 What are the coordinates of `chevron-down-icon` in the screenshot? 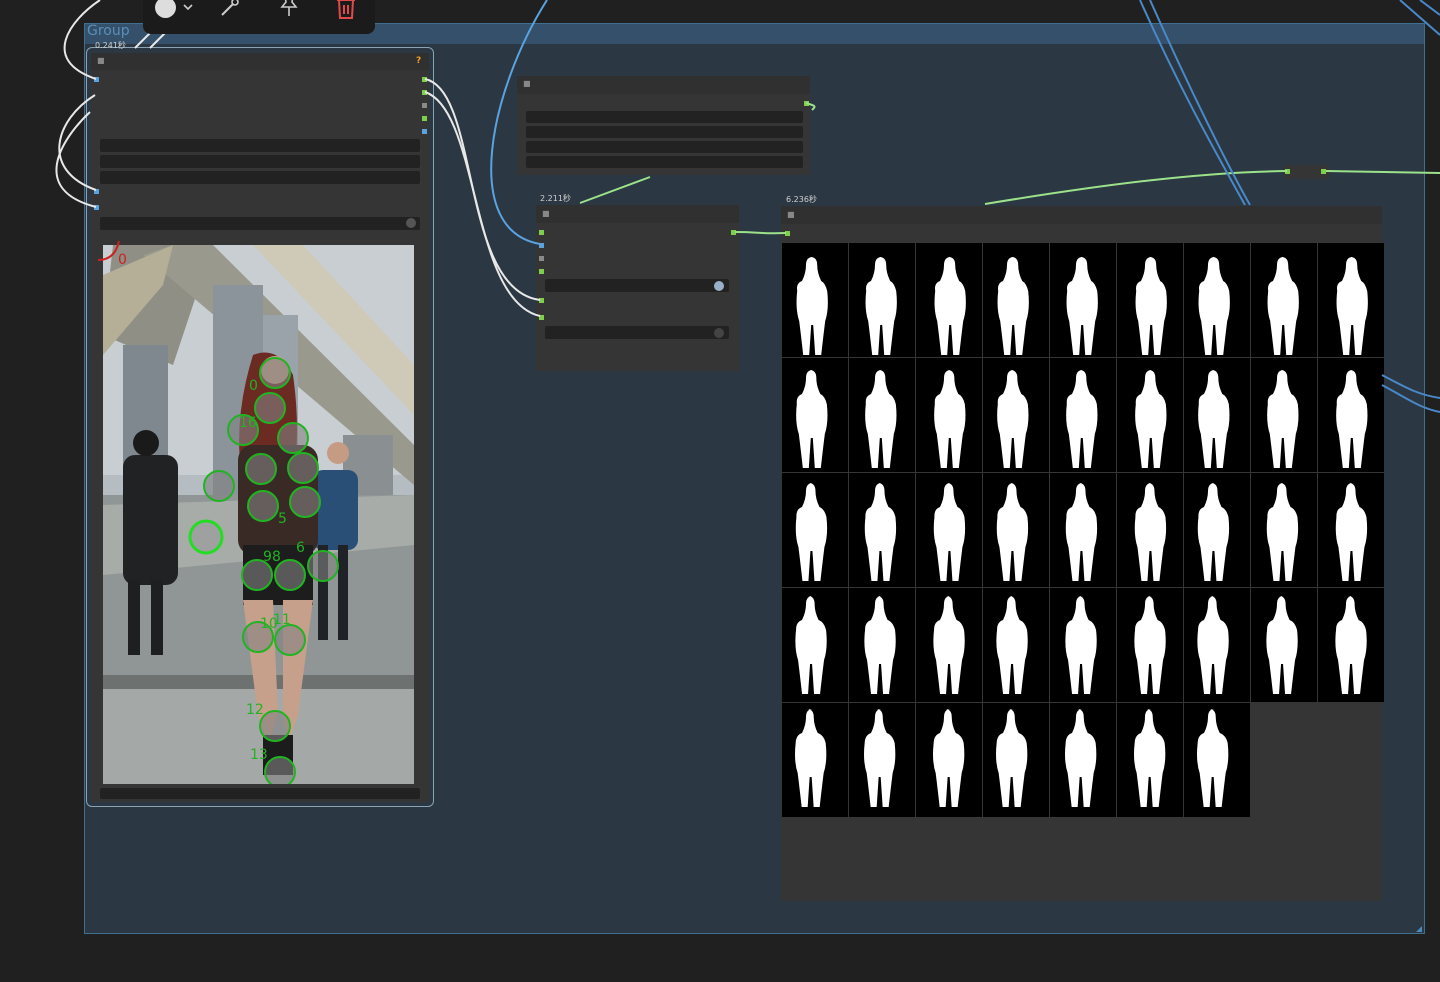 It's located at (188, 8).